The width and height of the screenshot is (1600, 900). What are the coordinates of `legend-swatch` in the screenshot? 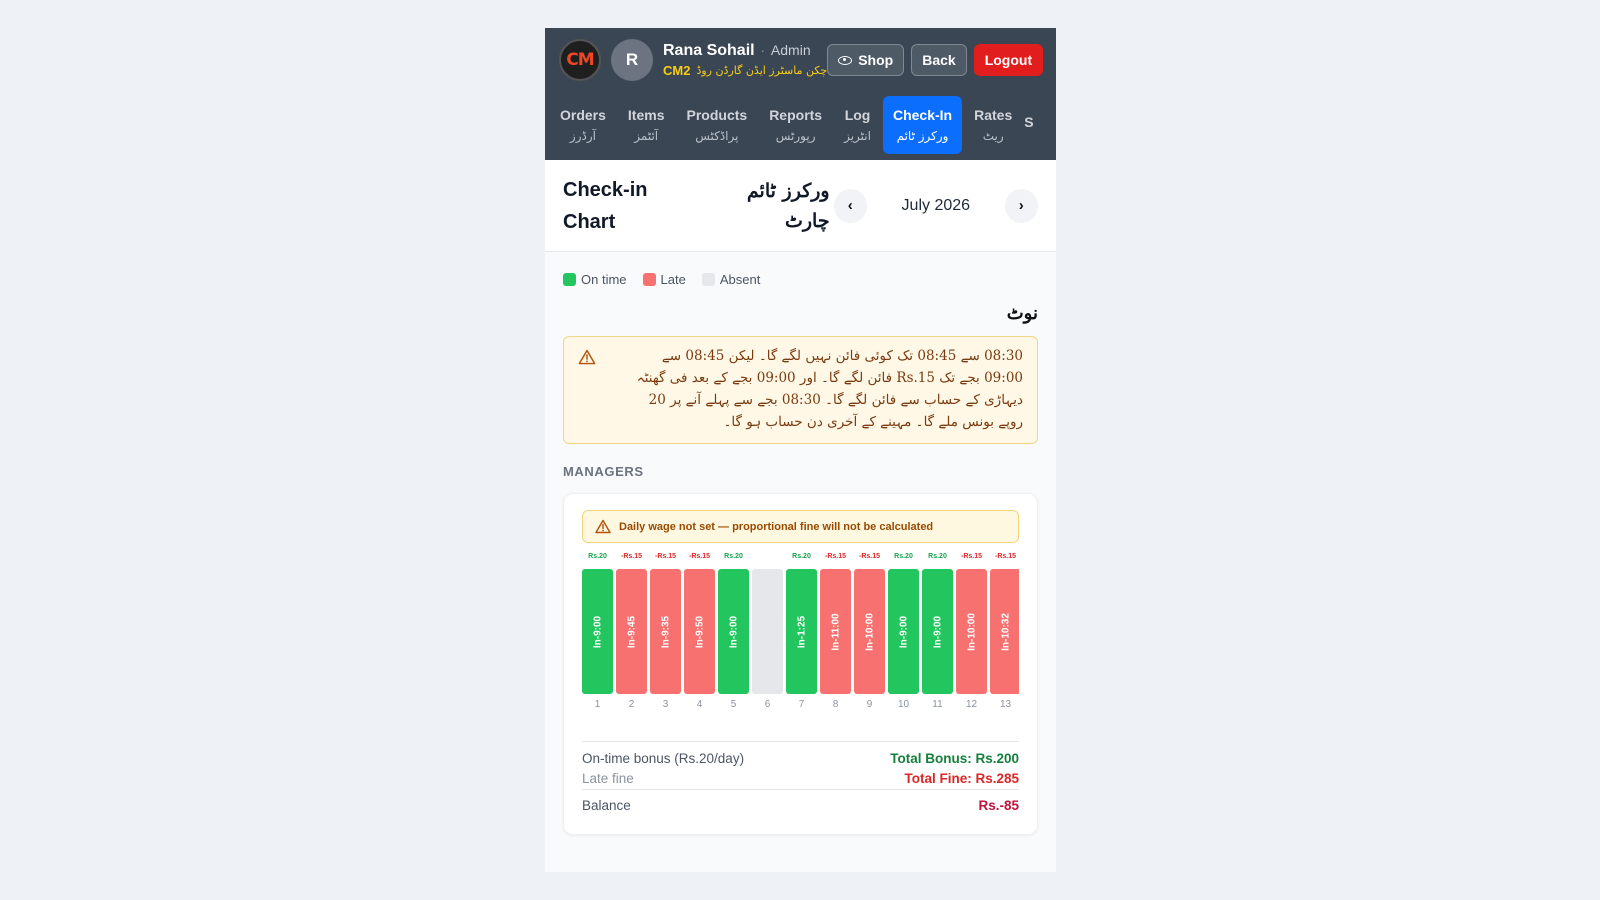 It's located at (649, 279).